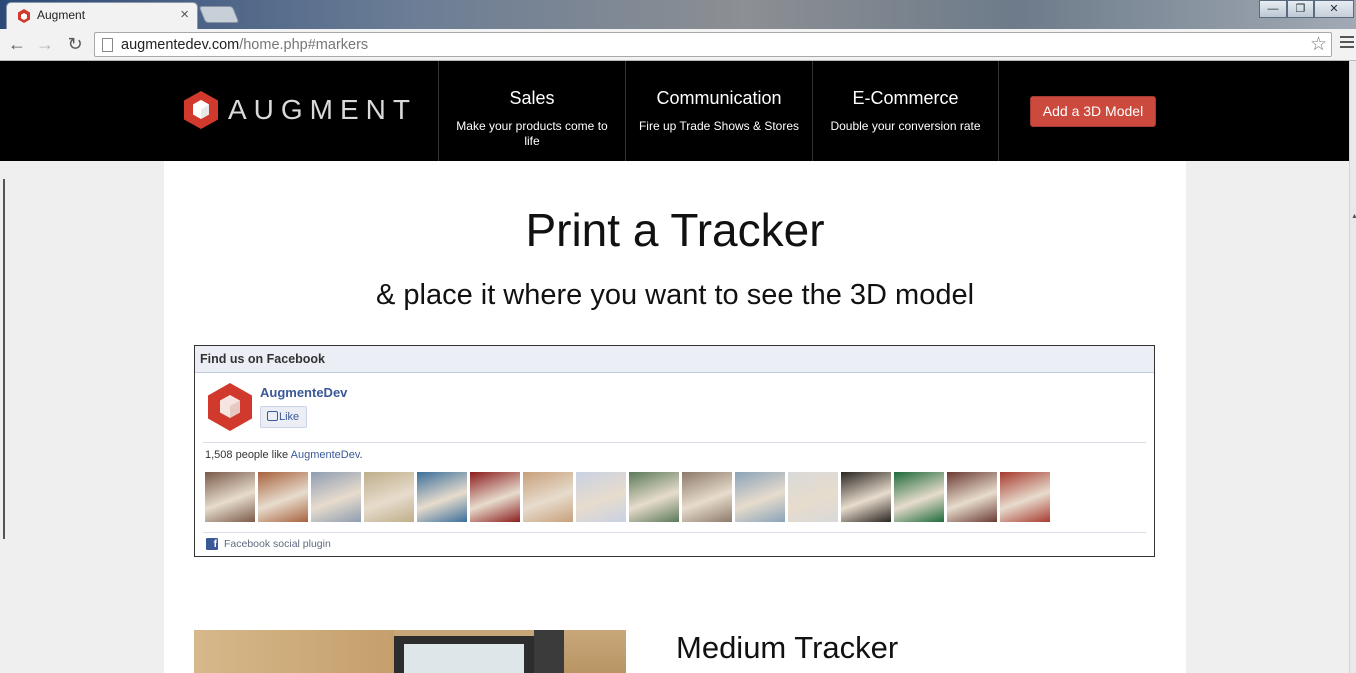 This screenshot has width=1356, height=673. Describe the element at coordinates (1347, 43) in the screenshot. I see `chrome-menu-icon` at that location.